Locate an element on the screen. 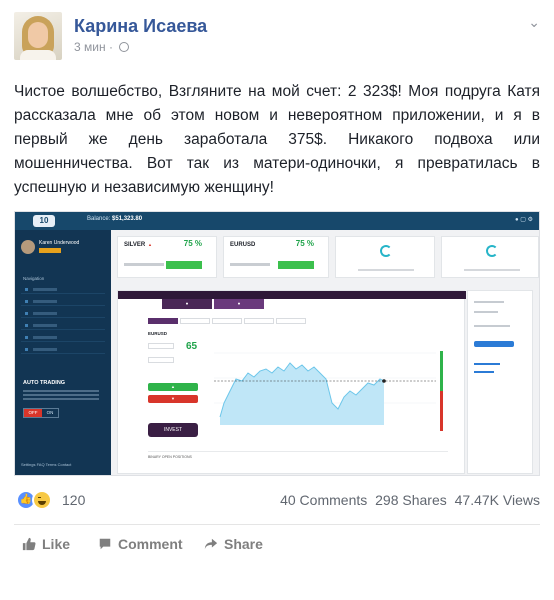 This screenshot has height=600, width=554. auto-trading-title: AUTO TRADING is located at coordinates (44, 383).